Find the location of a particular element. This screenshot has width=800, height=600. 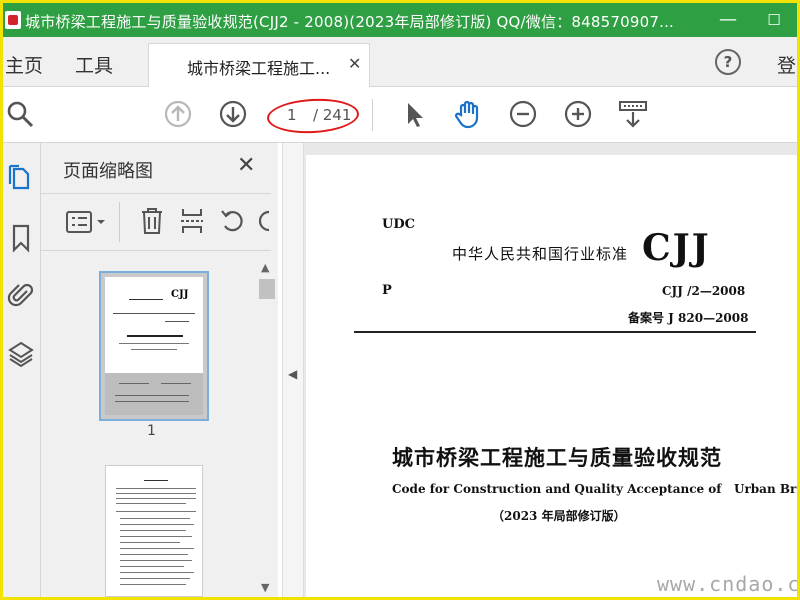

app-logo-icon is located at coordinates (13, 20).